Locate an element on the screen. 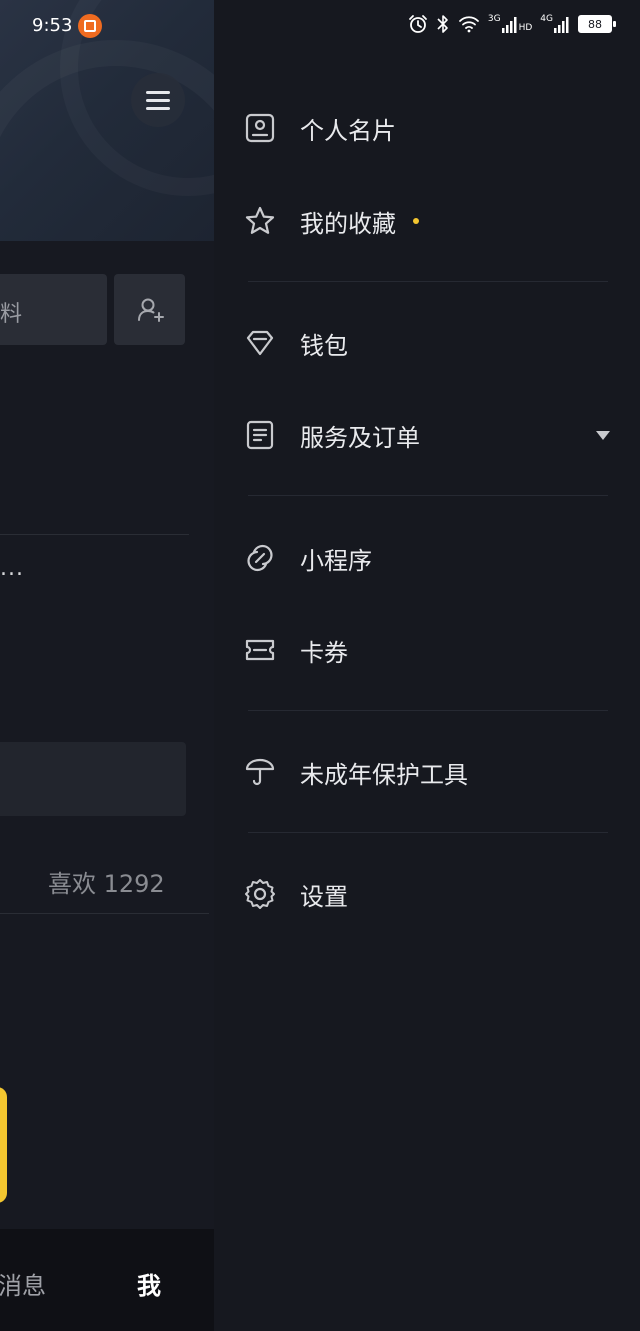  menu-item-profile-card: 个人名片 is located at coordinates (427, 128).